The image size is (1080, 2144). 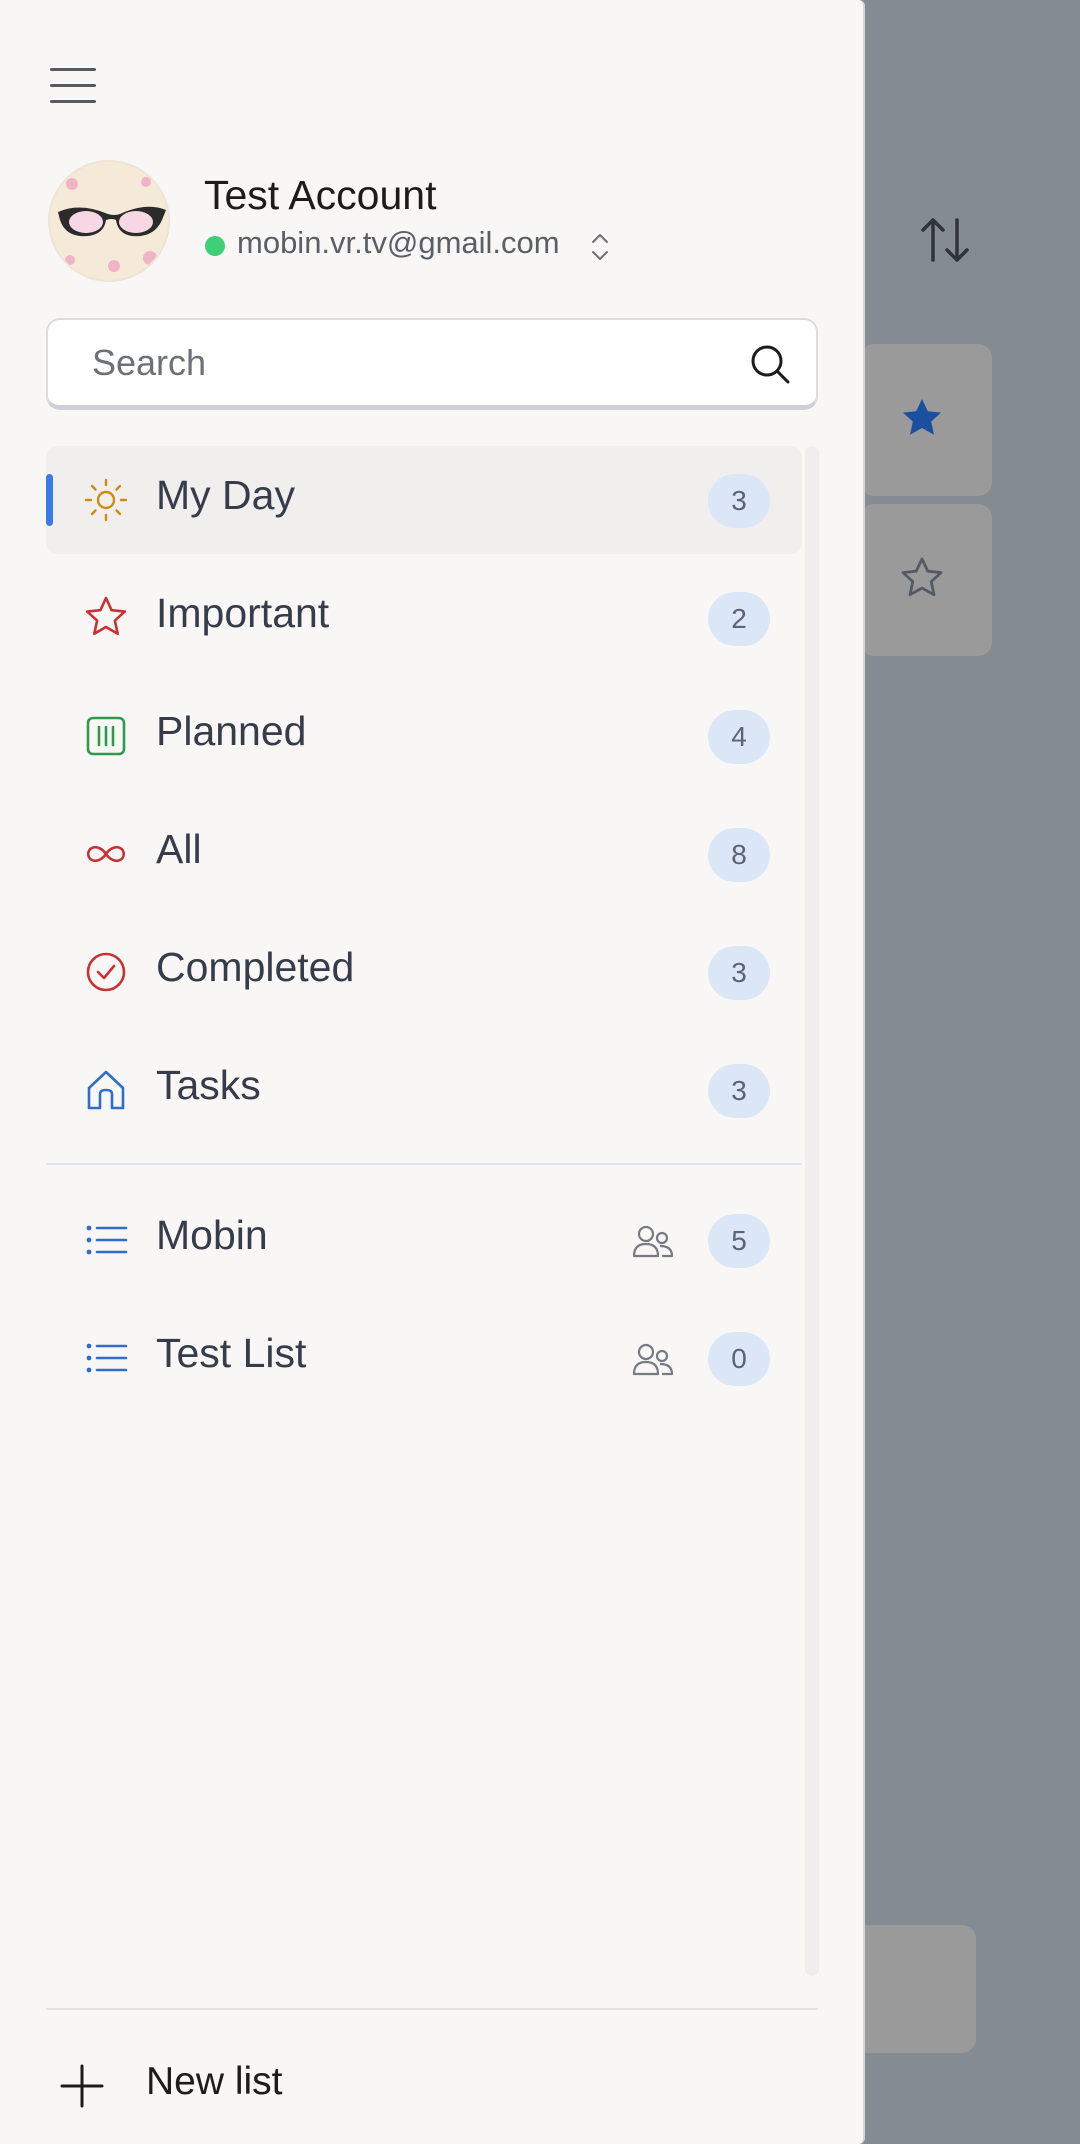 I want to click on account-name: Test Account, so click(x=320, y=195).